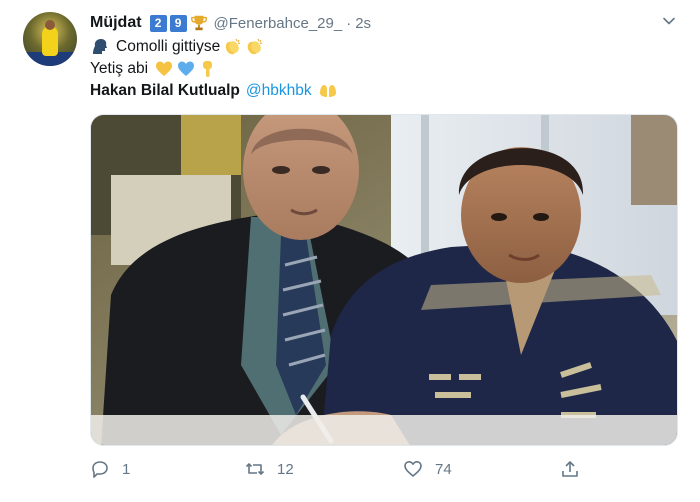 The image size is (700, 502). What do you see at coordinates (158, 23) in the screenshot?
I see `number-badge: 2` at bounding box center [158, 23].